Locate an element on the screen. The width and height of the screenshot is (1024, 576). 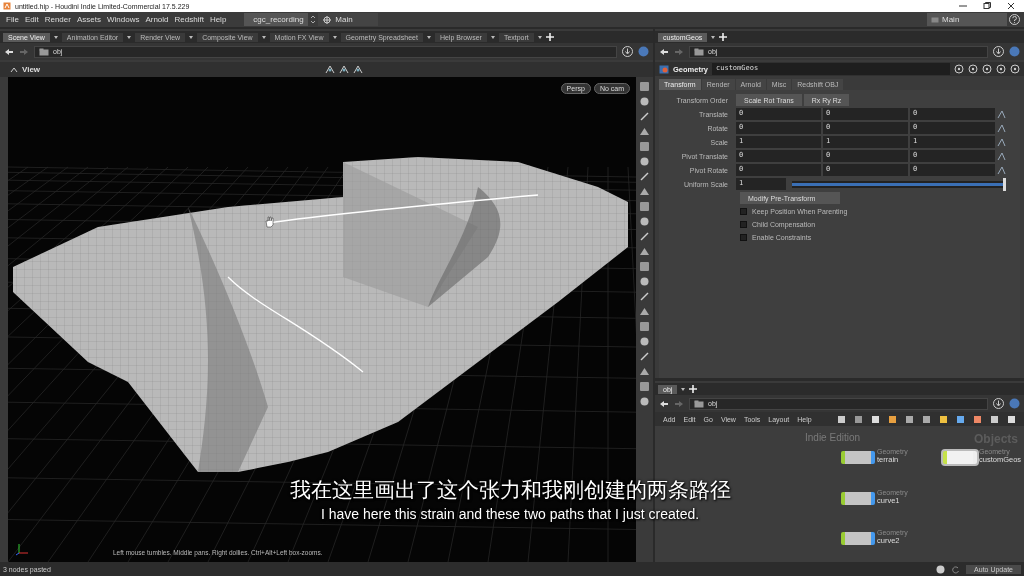
desktop-icon is located at coordinates (935, 19).